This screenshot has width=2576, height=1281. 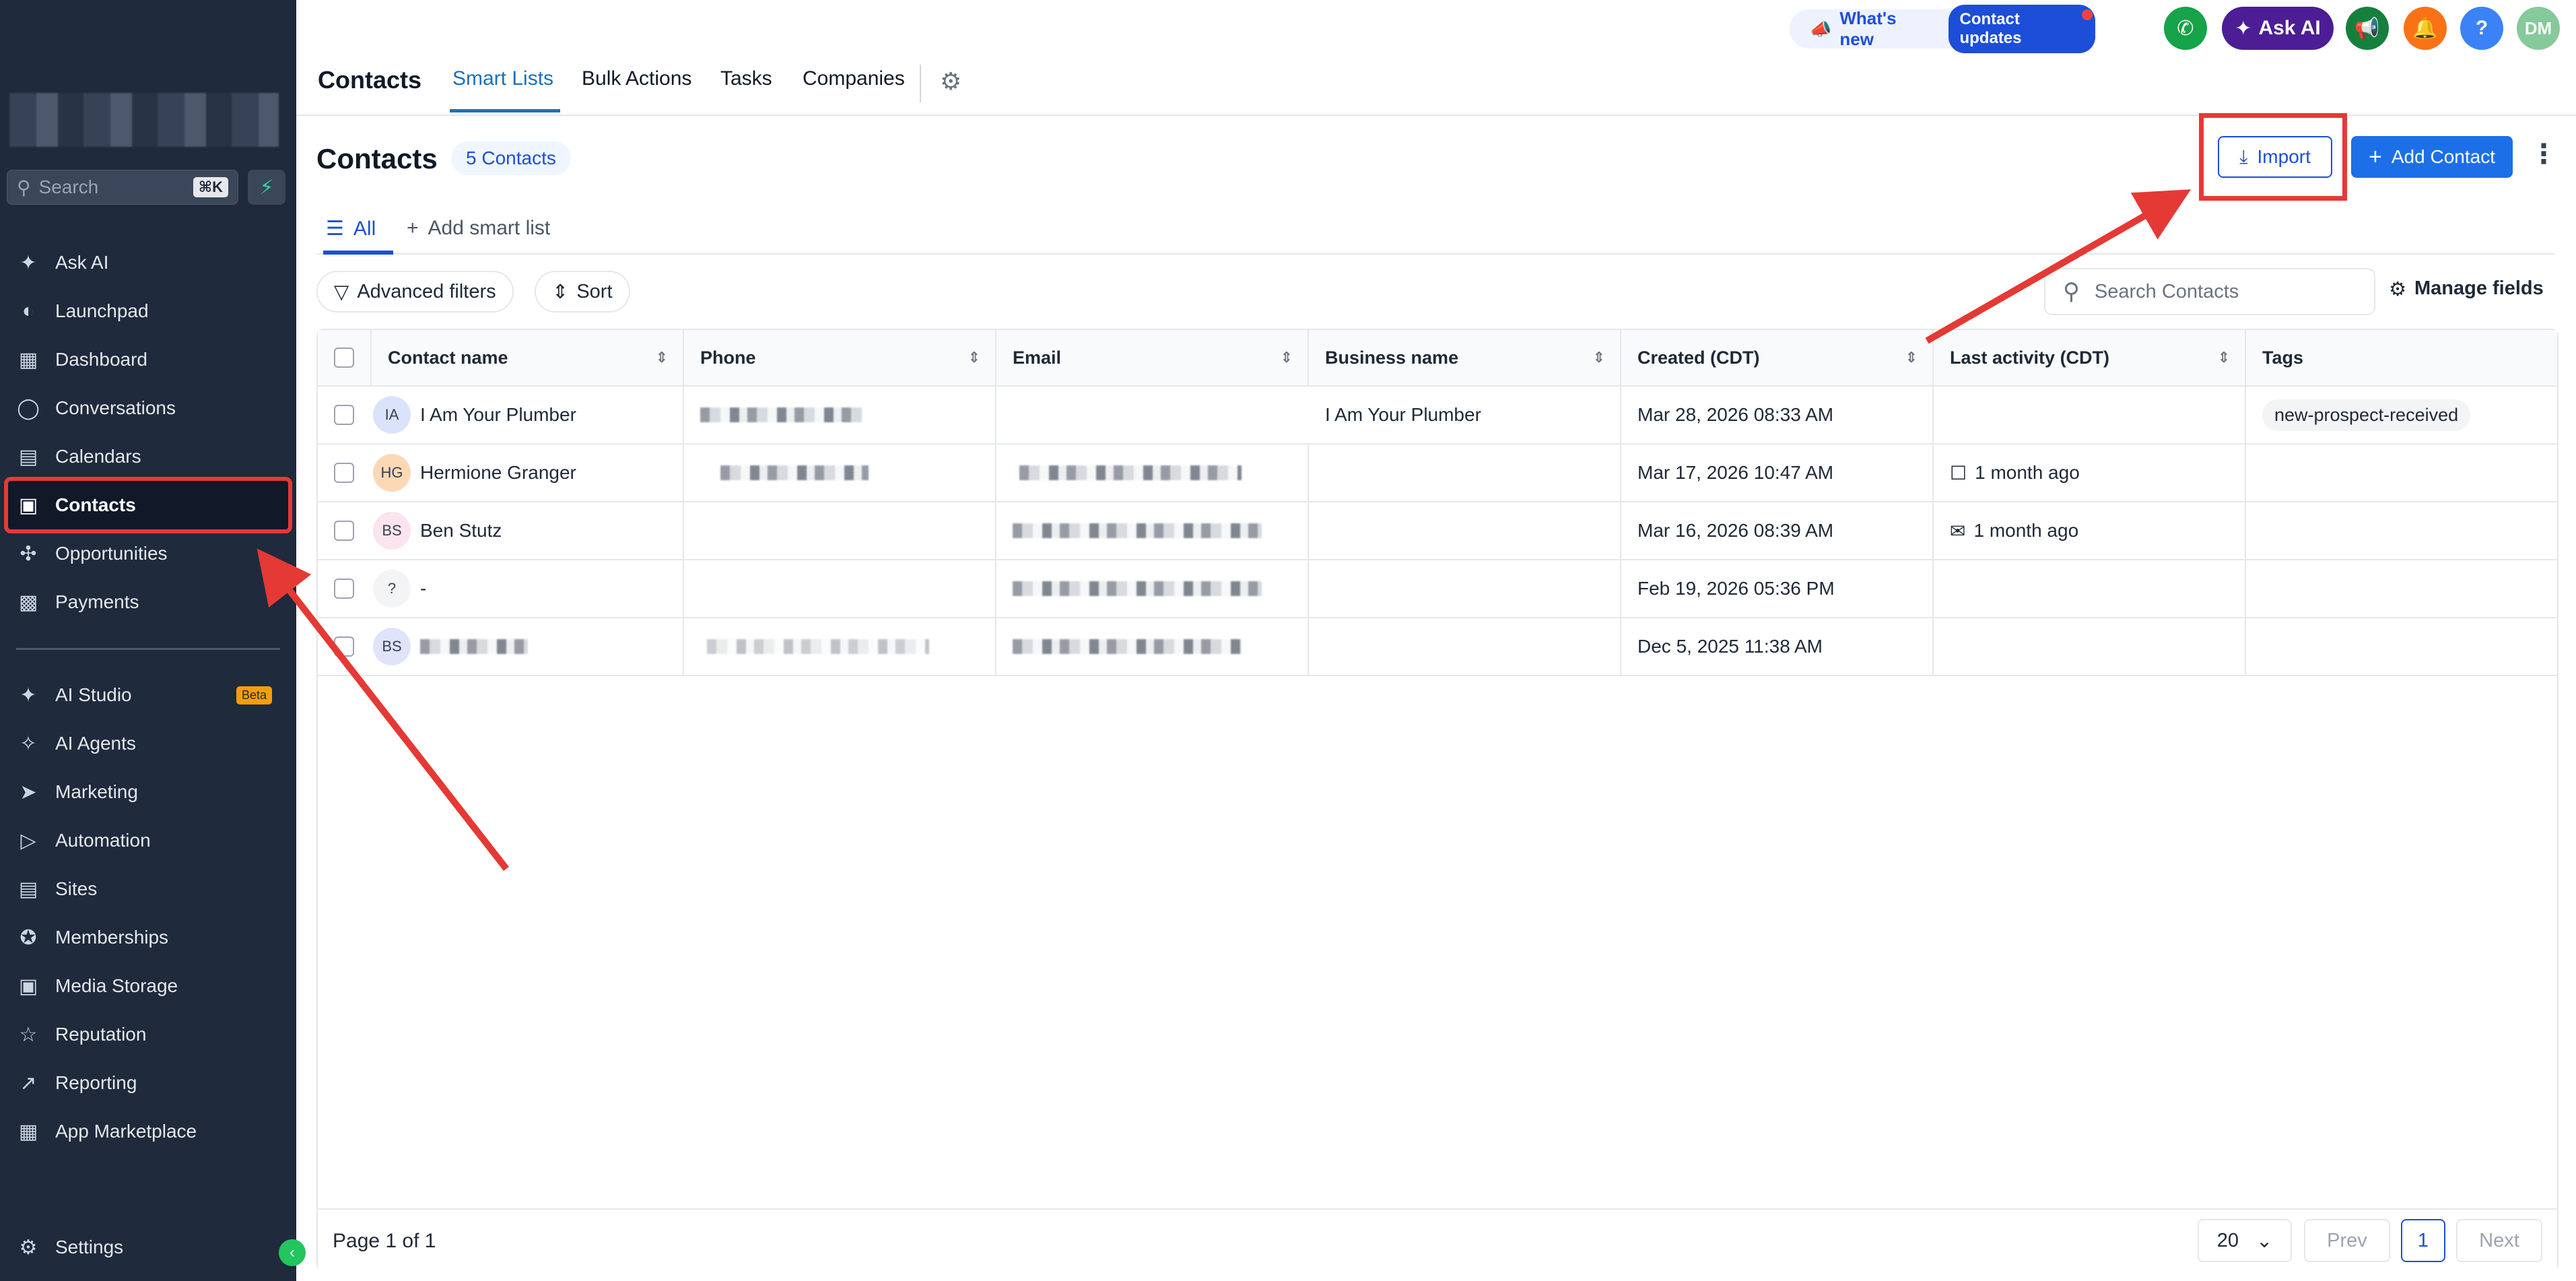 I want to click on sort-button: ⇕ Sort, so click(x=582, y=292).